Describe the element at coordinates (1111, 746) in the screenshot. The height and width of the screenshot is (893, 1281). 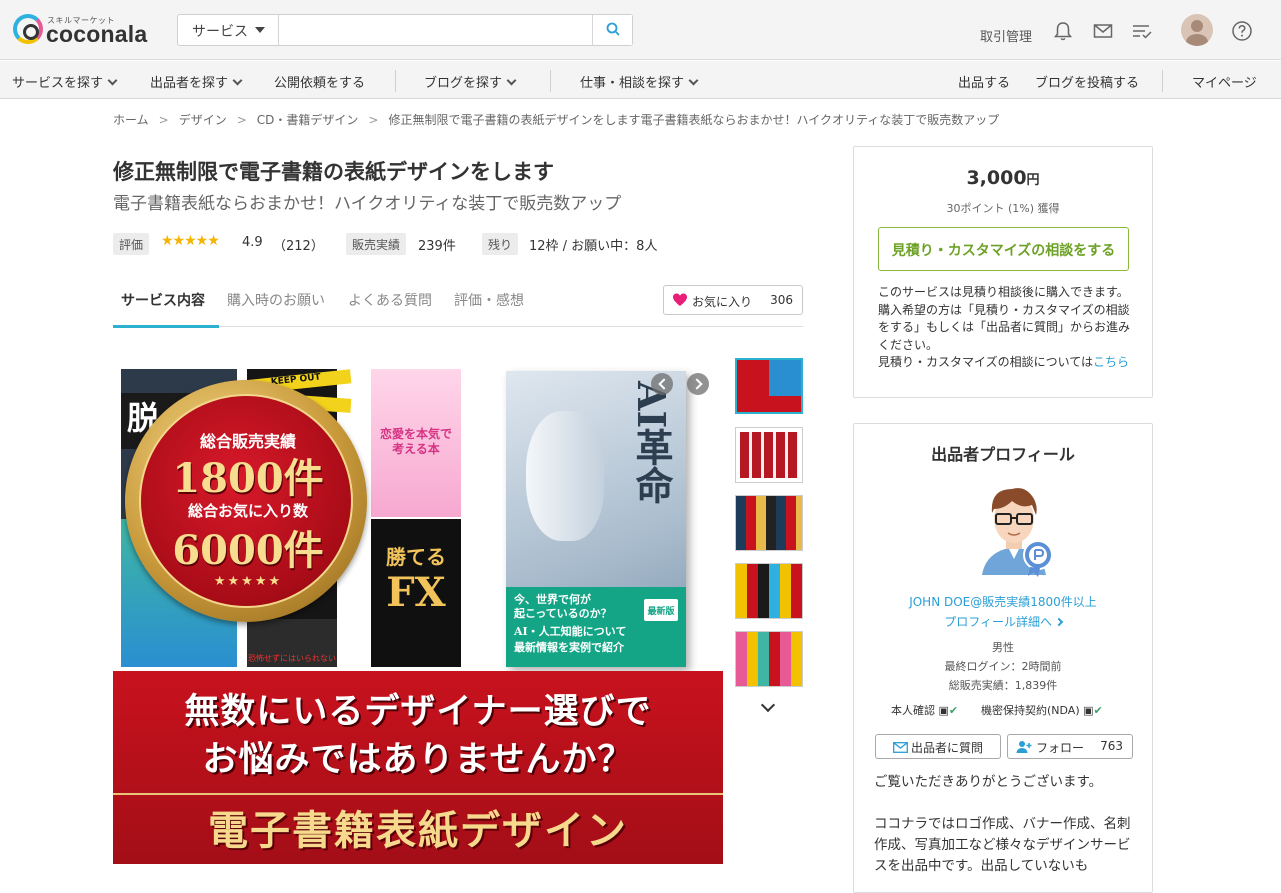
I see `follow-count: 763` at that location.